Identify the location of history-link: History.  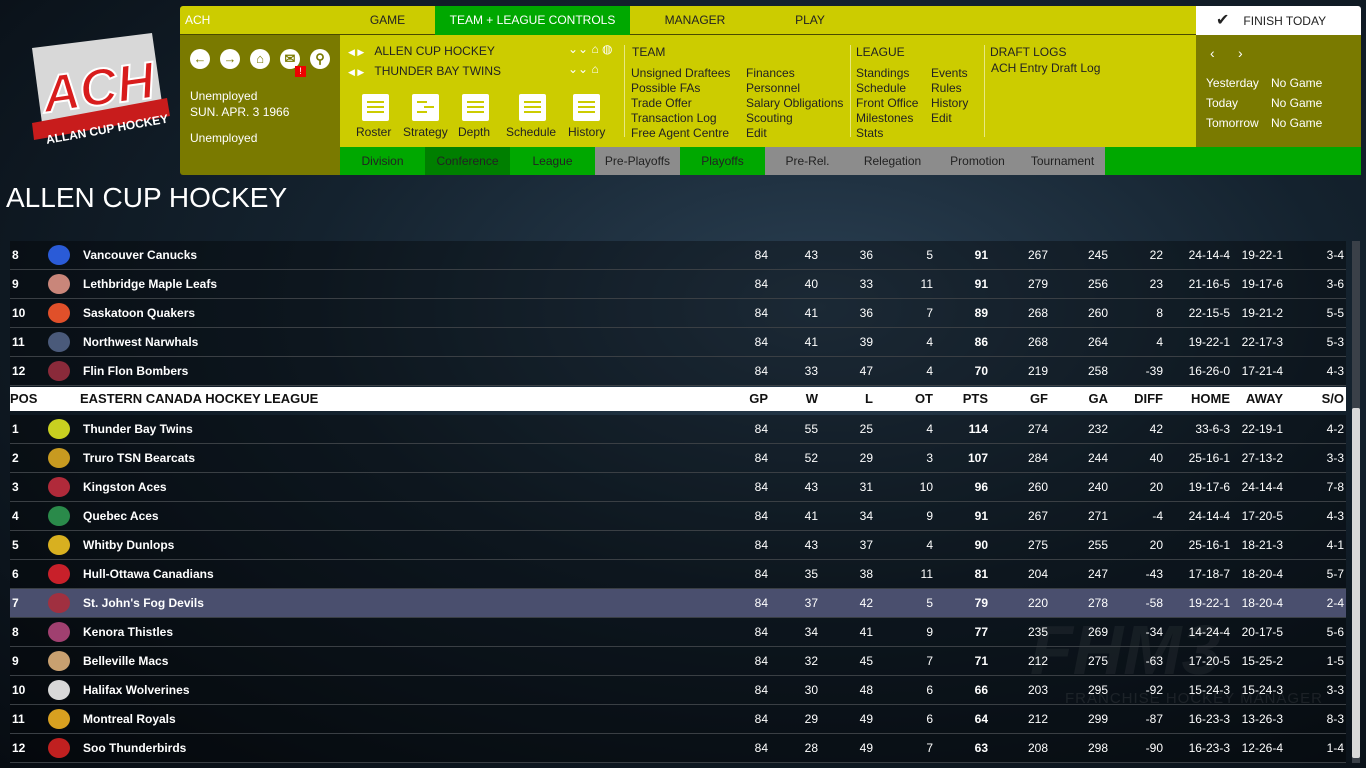
(586, 132).